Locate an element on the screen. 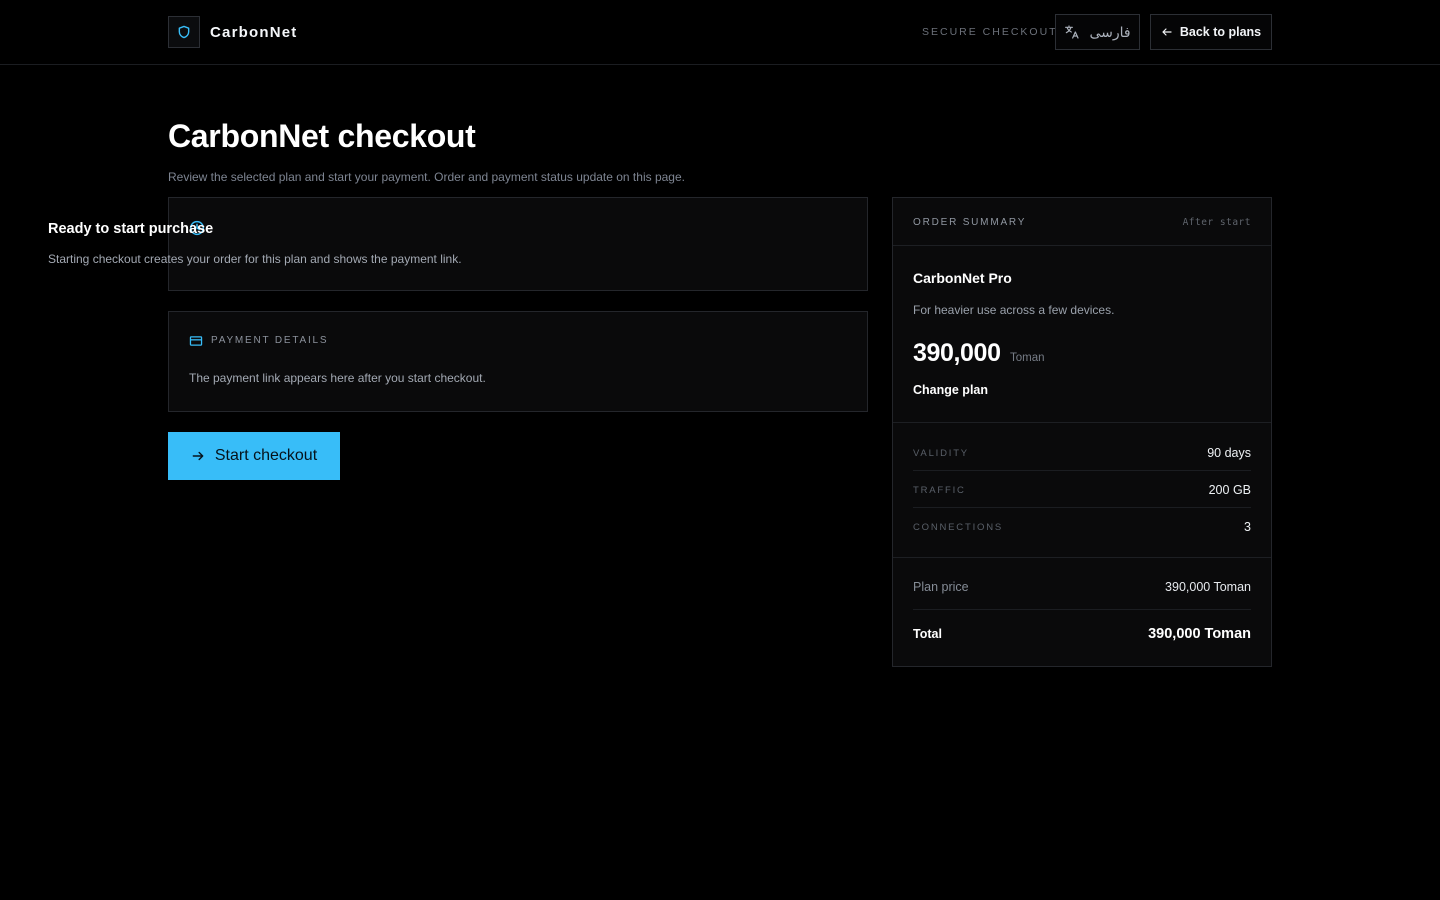  spec-label-validity: VALIDITY is located at coordinates (941, 453).